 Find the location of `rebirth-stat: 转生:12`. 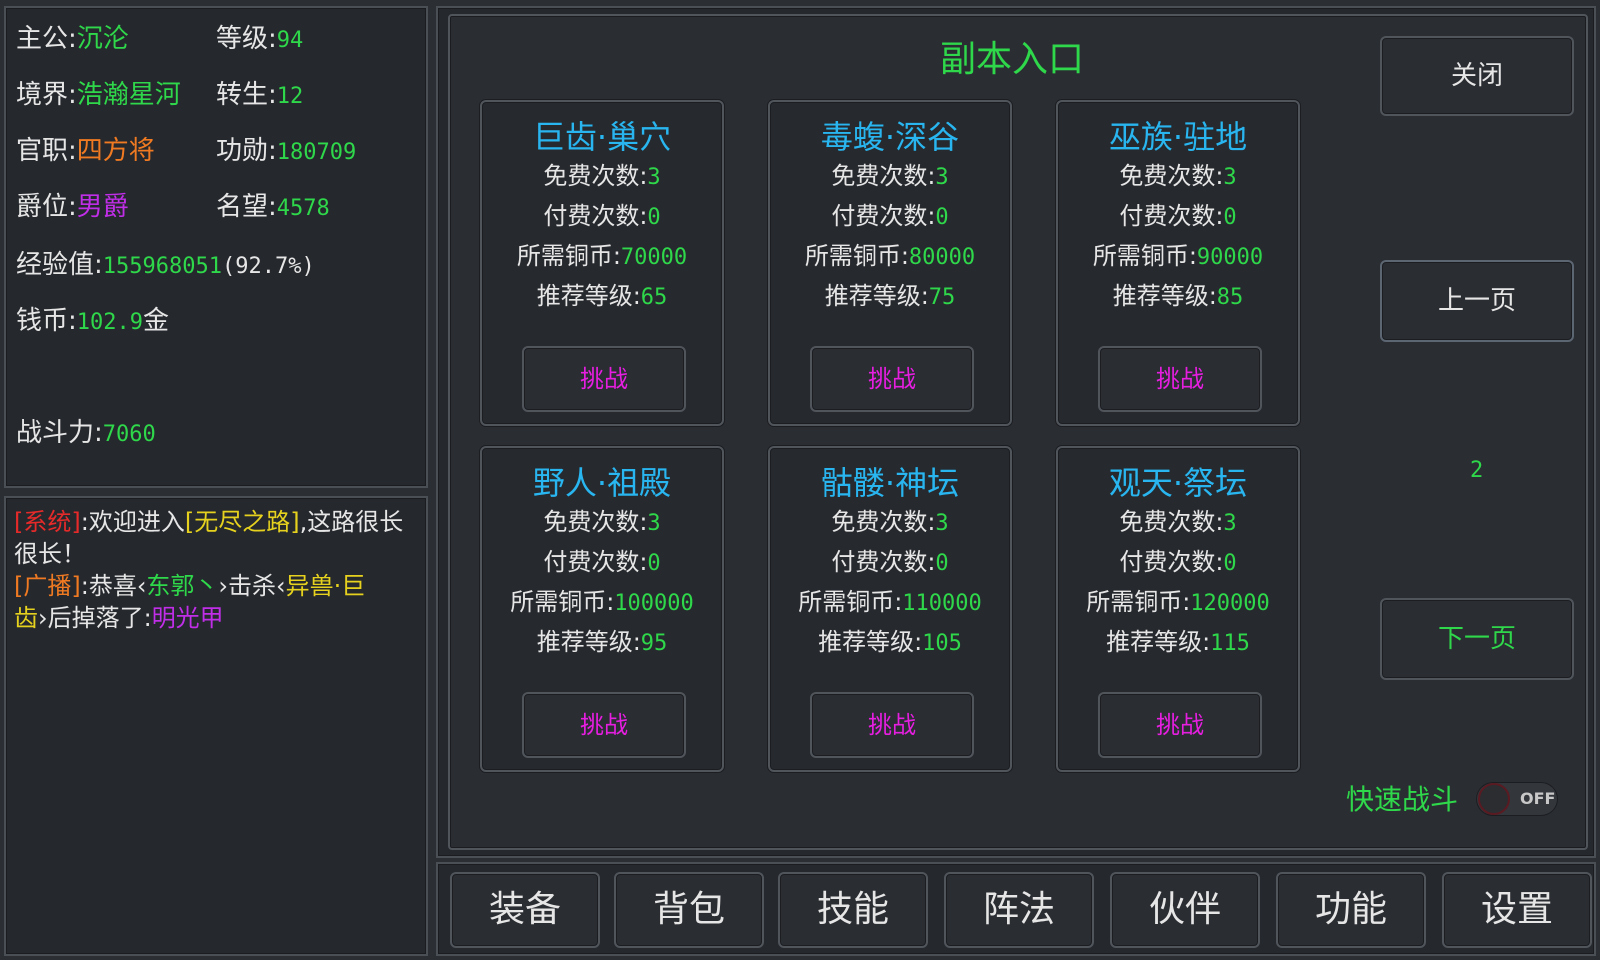

rebirth-stat: 转生:12 is located at coordinates (259, 92).